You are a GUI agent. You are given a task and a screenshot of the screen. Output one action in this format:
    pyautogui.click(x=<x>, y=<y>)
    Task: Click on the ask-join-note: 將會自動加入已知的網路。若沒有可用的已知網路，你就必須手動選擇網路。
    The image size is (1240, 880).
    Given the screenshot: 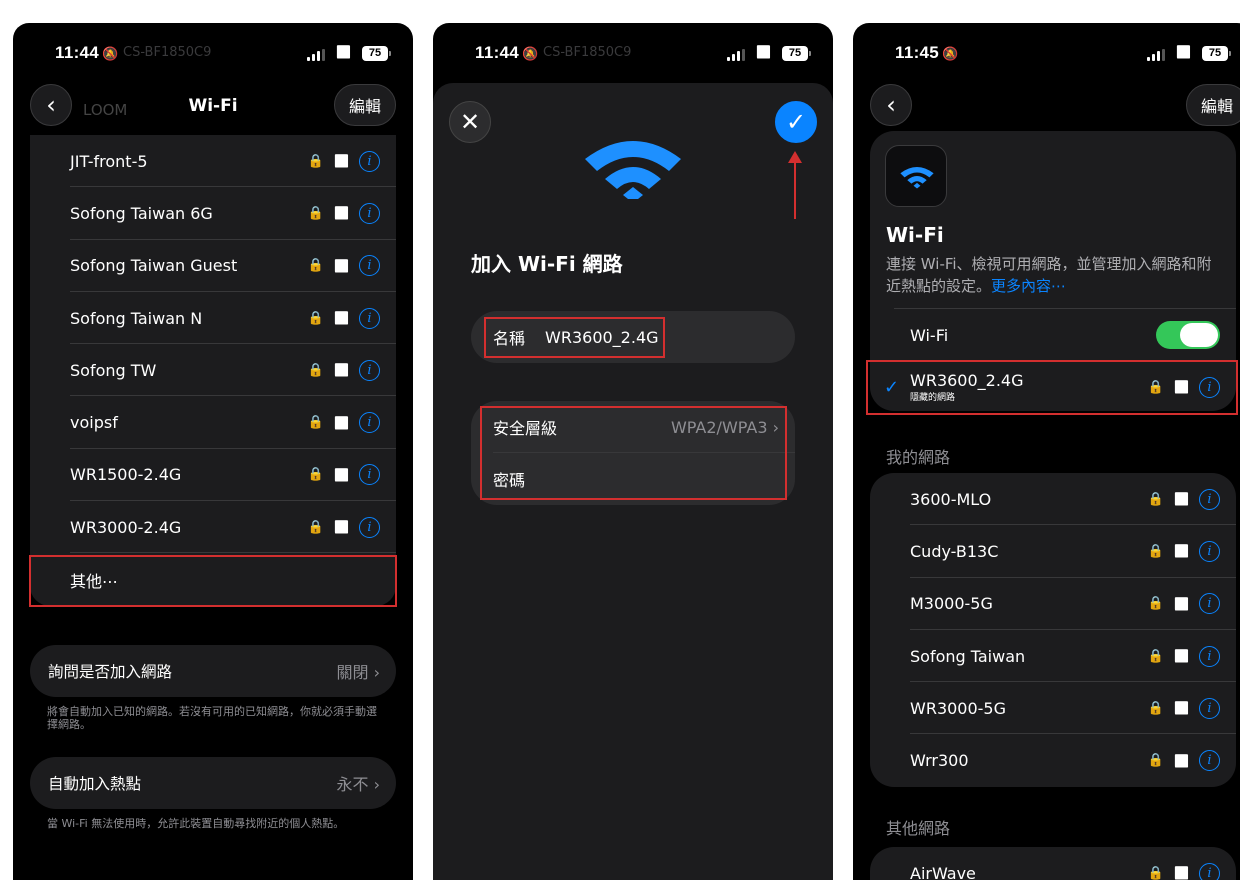 What is the action you would take?
    pyautogui.click(x=212, y=718)
    